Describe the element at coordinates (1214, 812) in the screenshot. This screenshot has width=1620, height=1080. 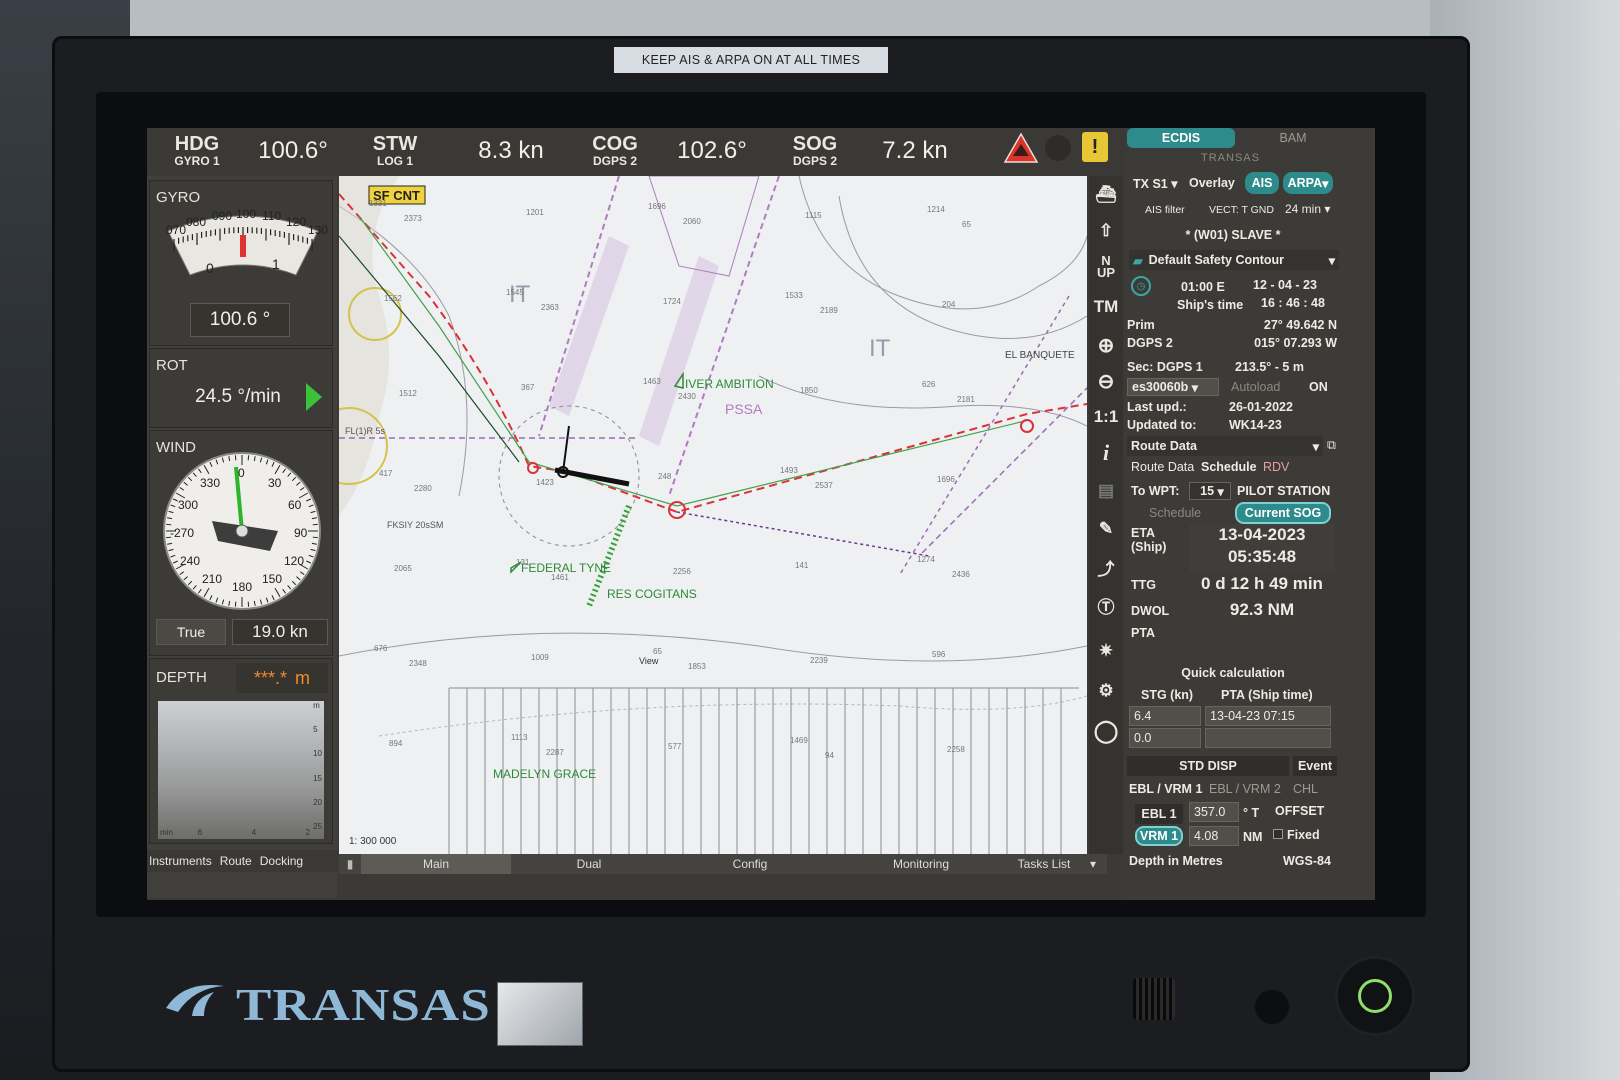
I see `ebl1-value: 357.0` at that location.